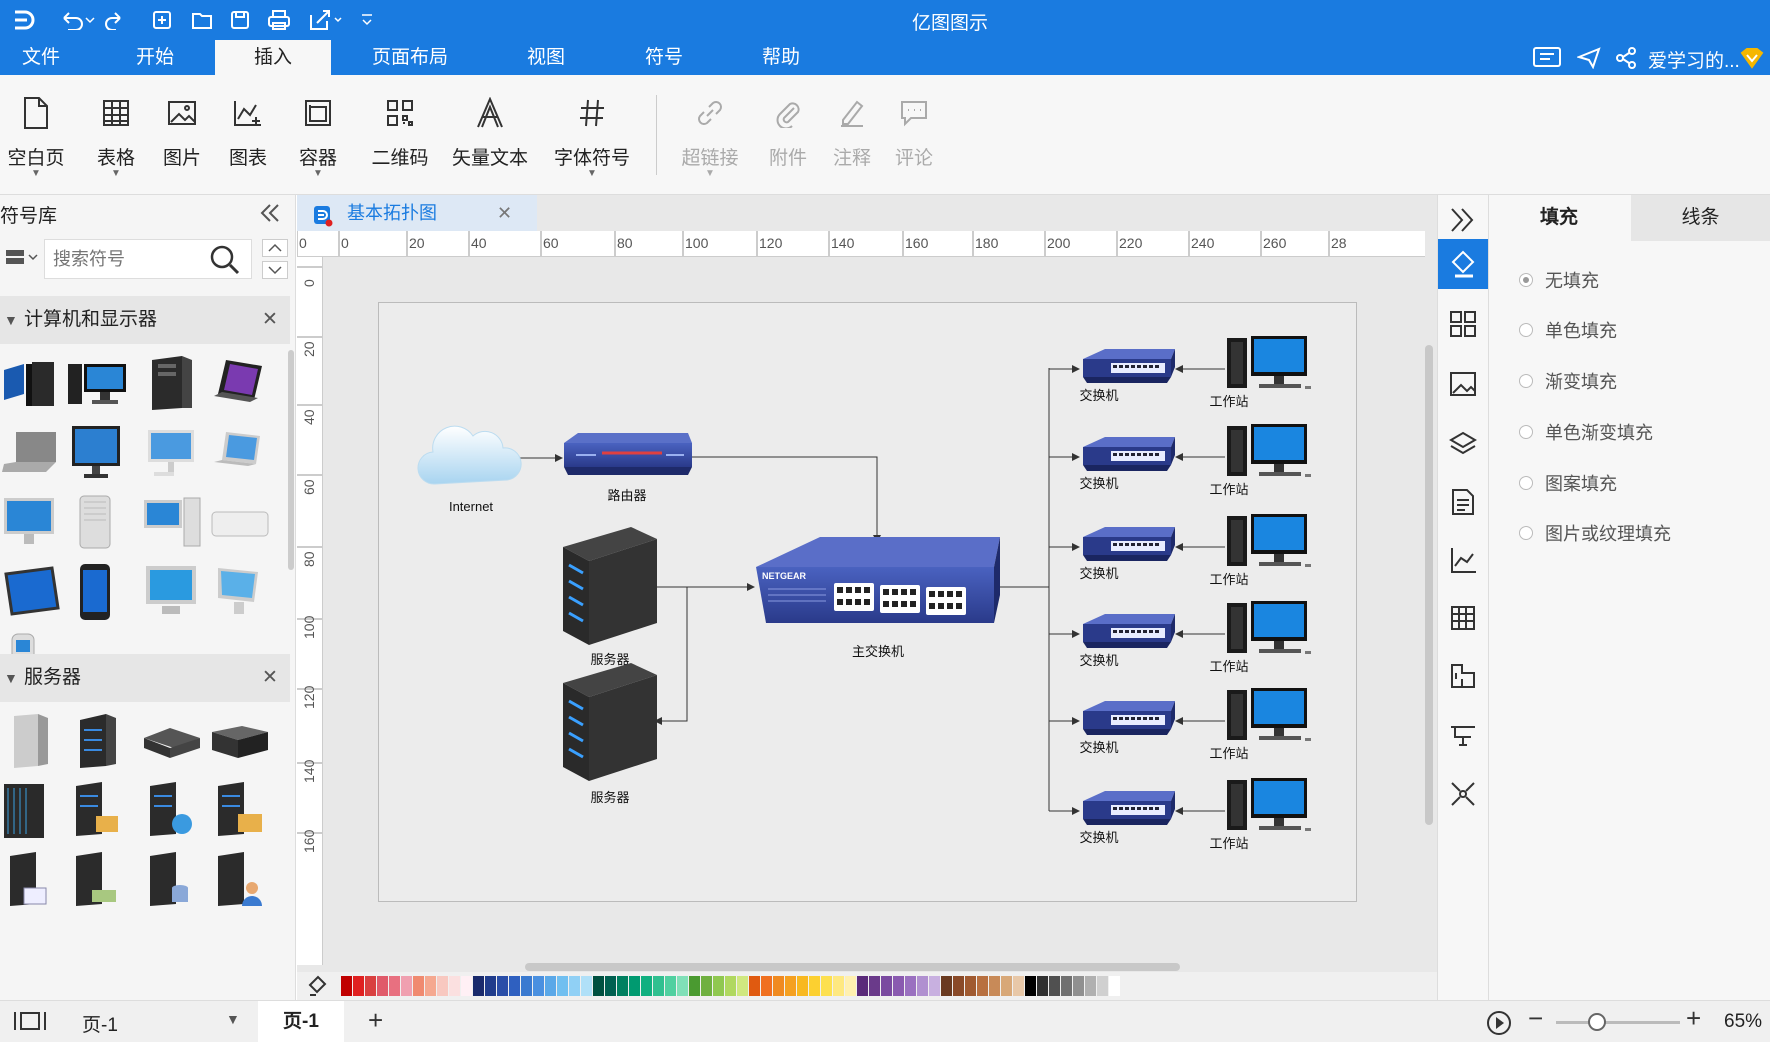  Describe the element at coordinates (155, 57) in the screenshot. I see `menu-home: 开始` at that location.